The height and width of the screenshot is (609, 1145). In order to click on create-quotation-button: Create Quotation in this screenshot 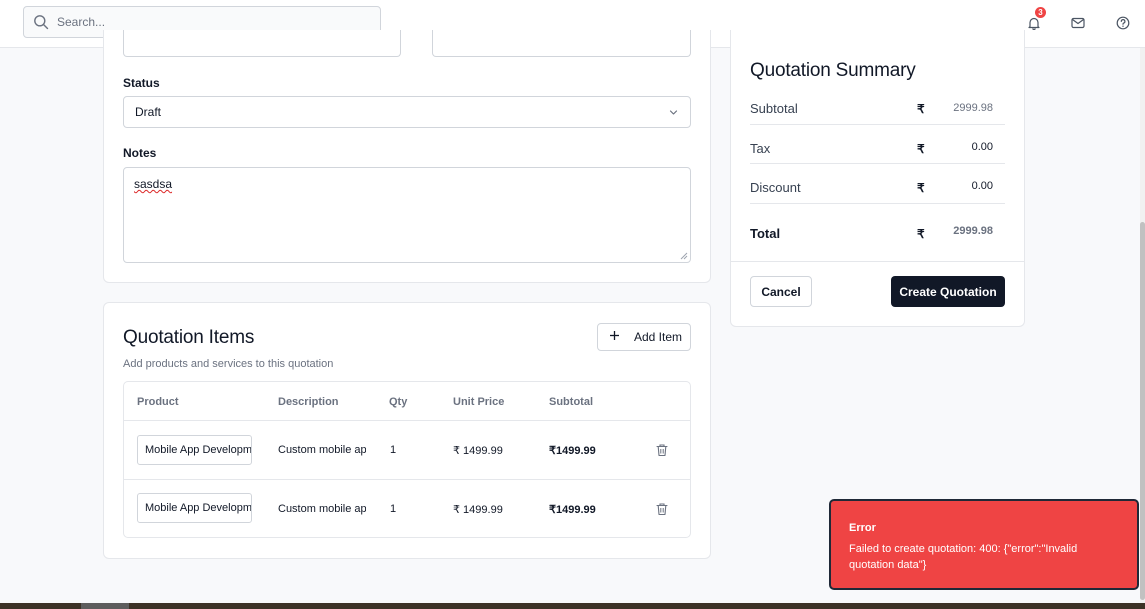, I will do `click(948, 291)`.